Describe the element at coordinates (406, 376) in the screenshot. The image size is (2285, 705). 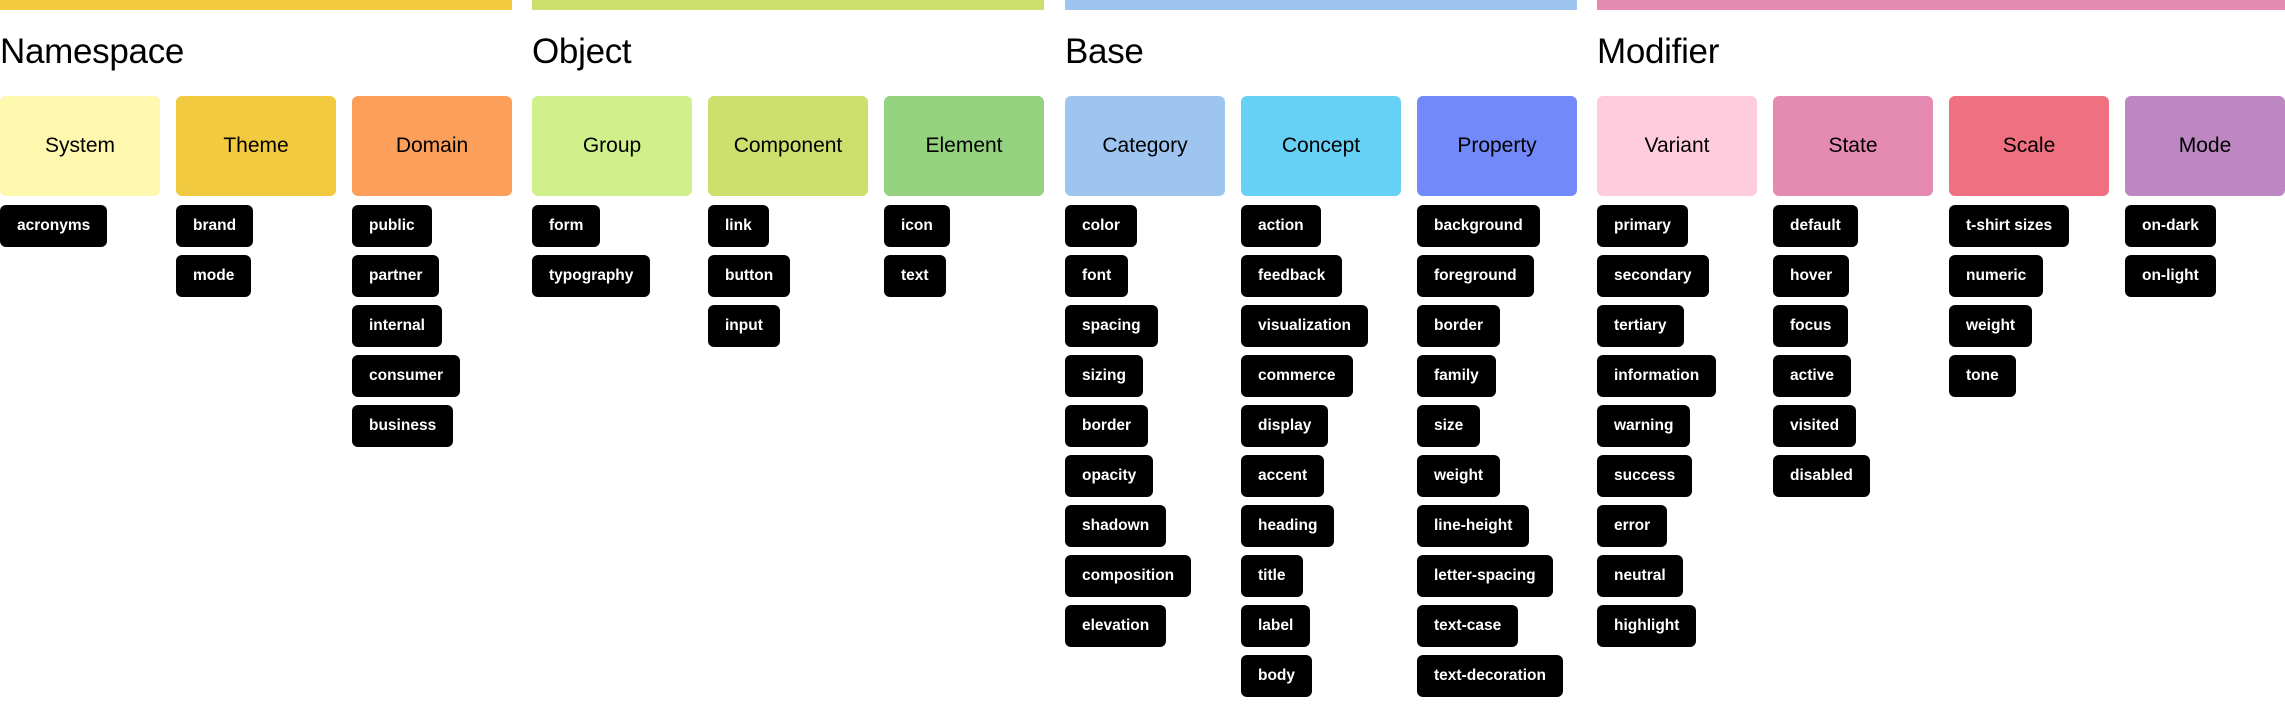
I see `token-tag: consumer` at that location.